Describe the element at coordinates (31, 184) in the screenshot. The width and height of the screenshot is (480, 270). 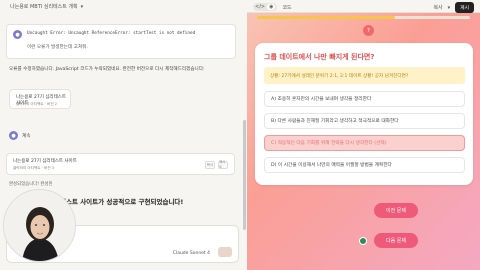
I see `assistant-summary-line: 완성되었습니다! 완성된` at that location.